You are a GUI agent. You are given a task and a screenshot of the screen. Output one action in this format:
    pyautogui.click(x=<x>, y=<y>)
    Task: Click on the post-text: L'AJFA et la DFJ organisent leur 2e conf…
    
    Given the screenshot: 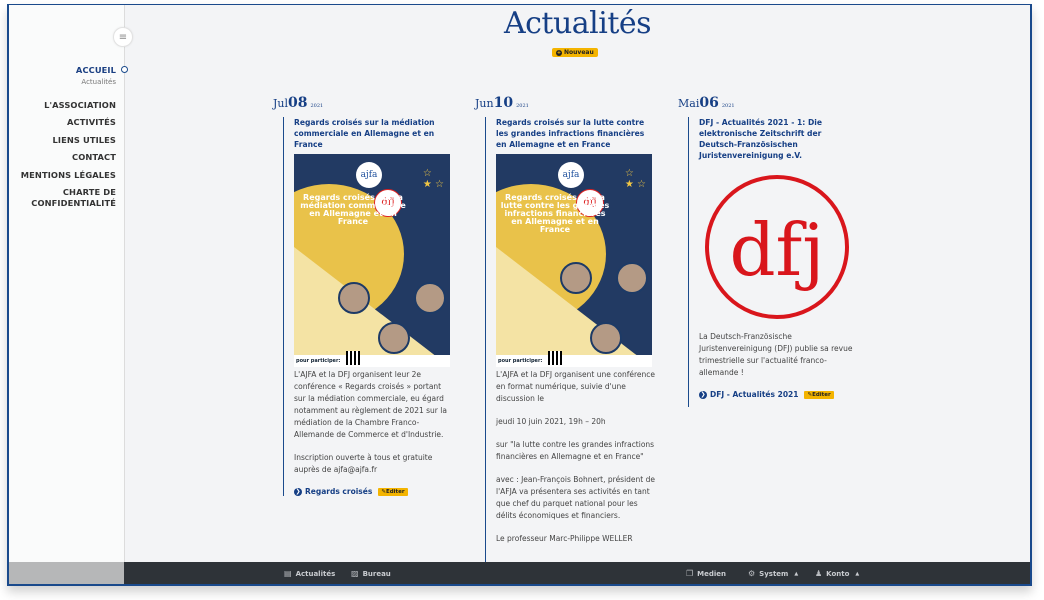 What is the action you would take?
    pyautogui.click(x=373, y=422)
    